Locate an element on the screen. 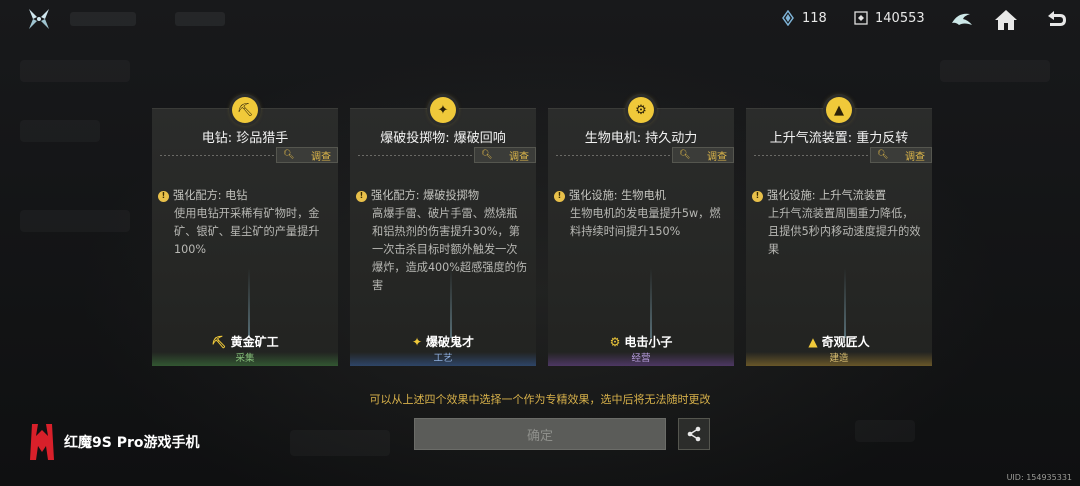 The image size is (1080, 486). card-description: 使用电钻开采稀有矿物时，金矿、银矿、星尘矿的产量提升100% is located at coordinates (247, 231).